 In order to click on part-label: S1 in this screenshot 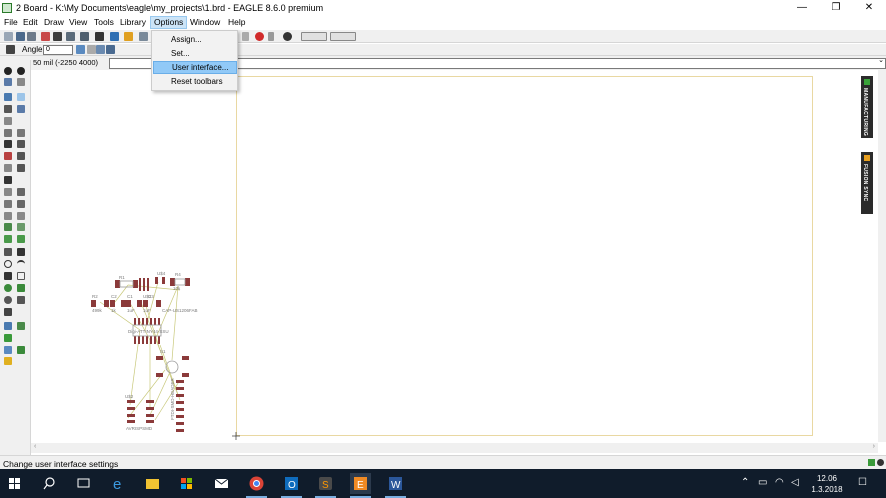, I will do `click(163, 351)`.